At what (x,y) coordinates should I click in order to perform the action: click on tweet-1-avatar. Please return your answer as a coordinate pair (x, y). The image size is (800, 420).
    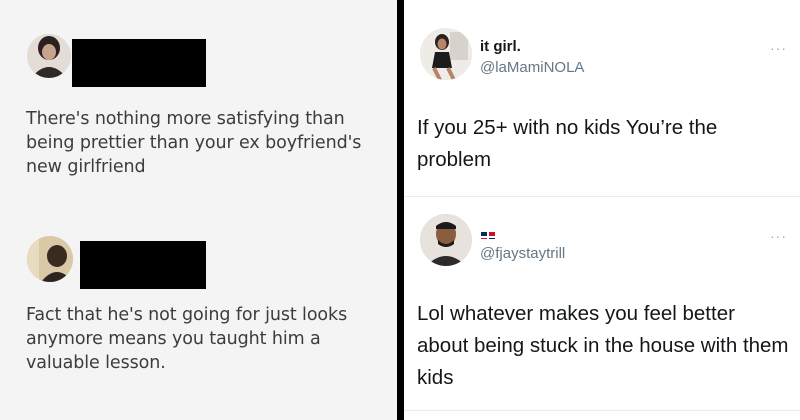
    Looking at the image, I should click on (446, 54).